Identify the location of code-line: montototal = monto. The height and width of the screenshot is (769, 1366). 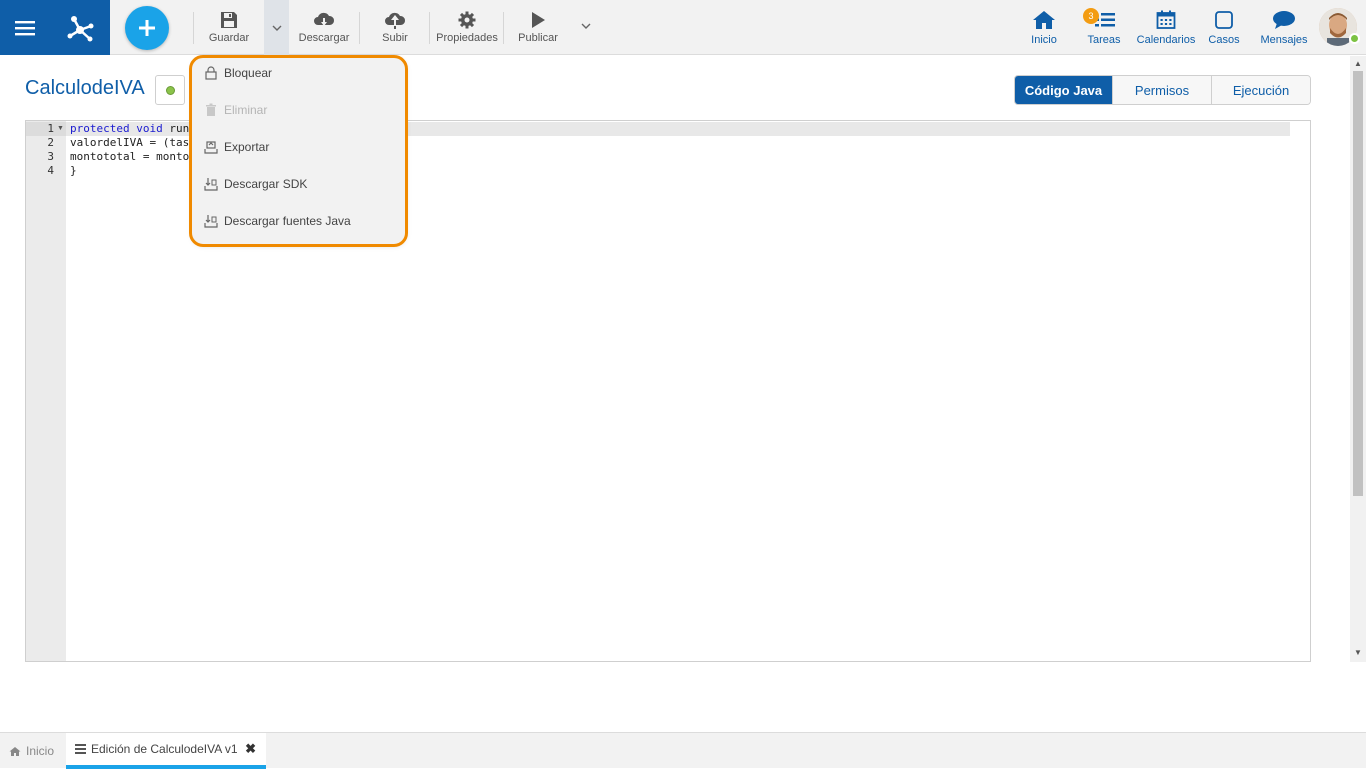
(129, 156).